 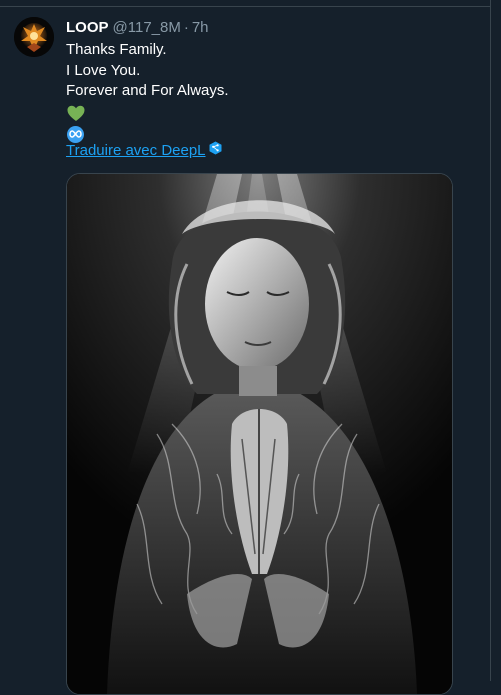 I want to click on avatar-emblem-icon, so click(x=34, y=37).